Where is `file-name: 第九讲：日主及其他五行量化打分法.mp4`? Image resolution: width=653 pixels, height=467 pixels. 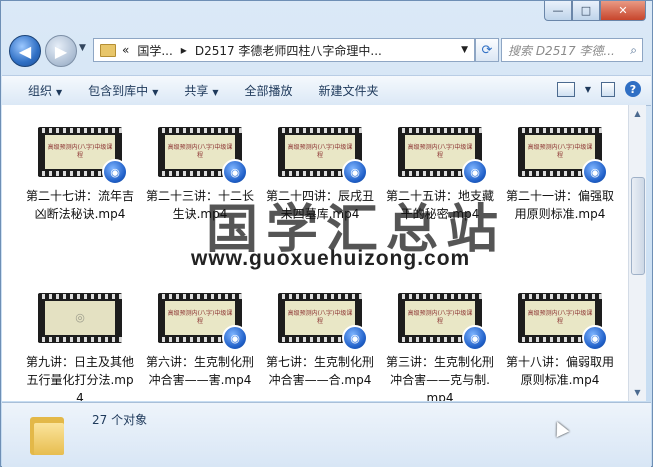
file-name: 第九讲：日主及其他五行量化打分法.mp4 is located at coordinates (80, 378).